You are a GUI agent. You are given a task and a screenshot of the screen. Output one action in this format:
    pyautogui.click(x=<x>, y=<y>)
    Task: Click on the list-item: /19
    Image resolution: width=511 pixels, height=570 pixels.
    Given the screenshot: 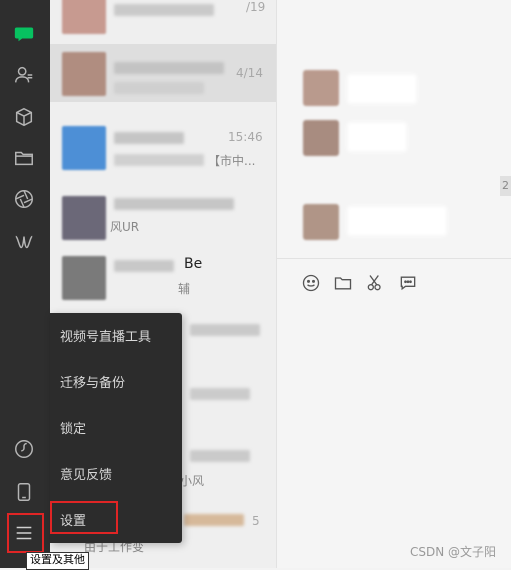 What is the action you would take?
    pyautogui.click(x=163, y=20)
    